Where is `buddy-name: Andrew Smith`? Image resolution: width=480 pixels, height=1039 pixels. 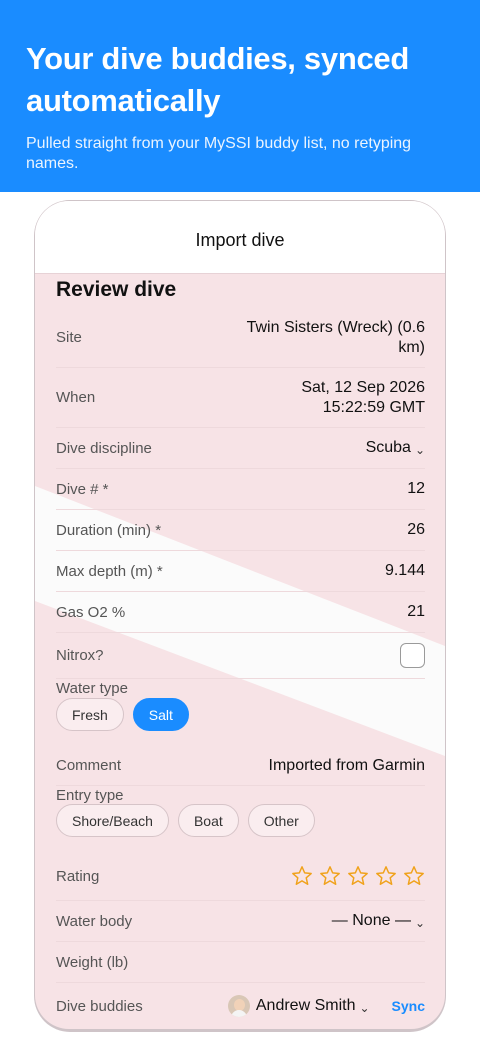 buddy-name: Andrew Smith is located at coordinates (305, 1005).